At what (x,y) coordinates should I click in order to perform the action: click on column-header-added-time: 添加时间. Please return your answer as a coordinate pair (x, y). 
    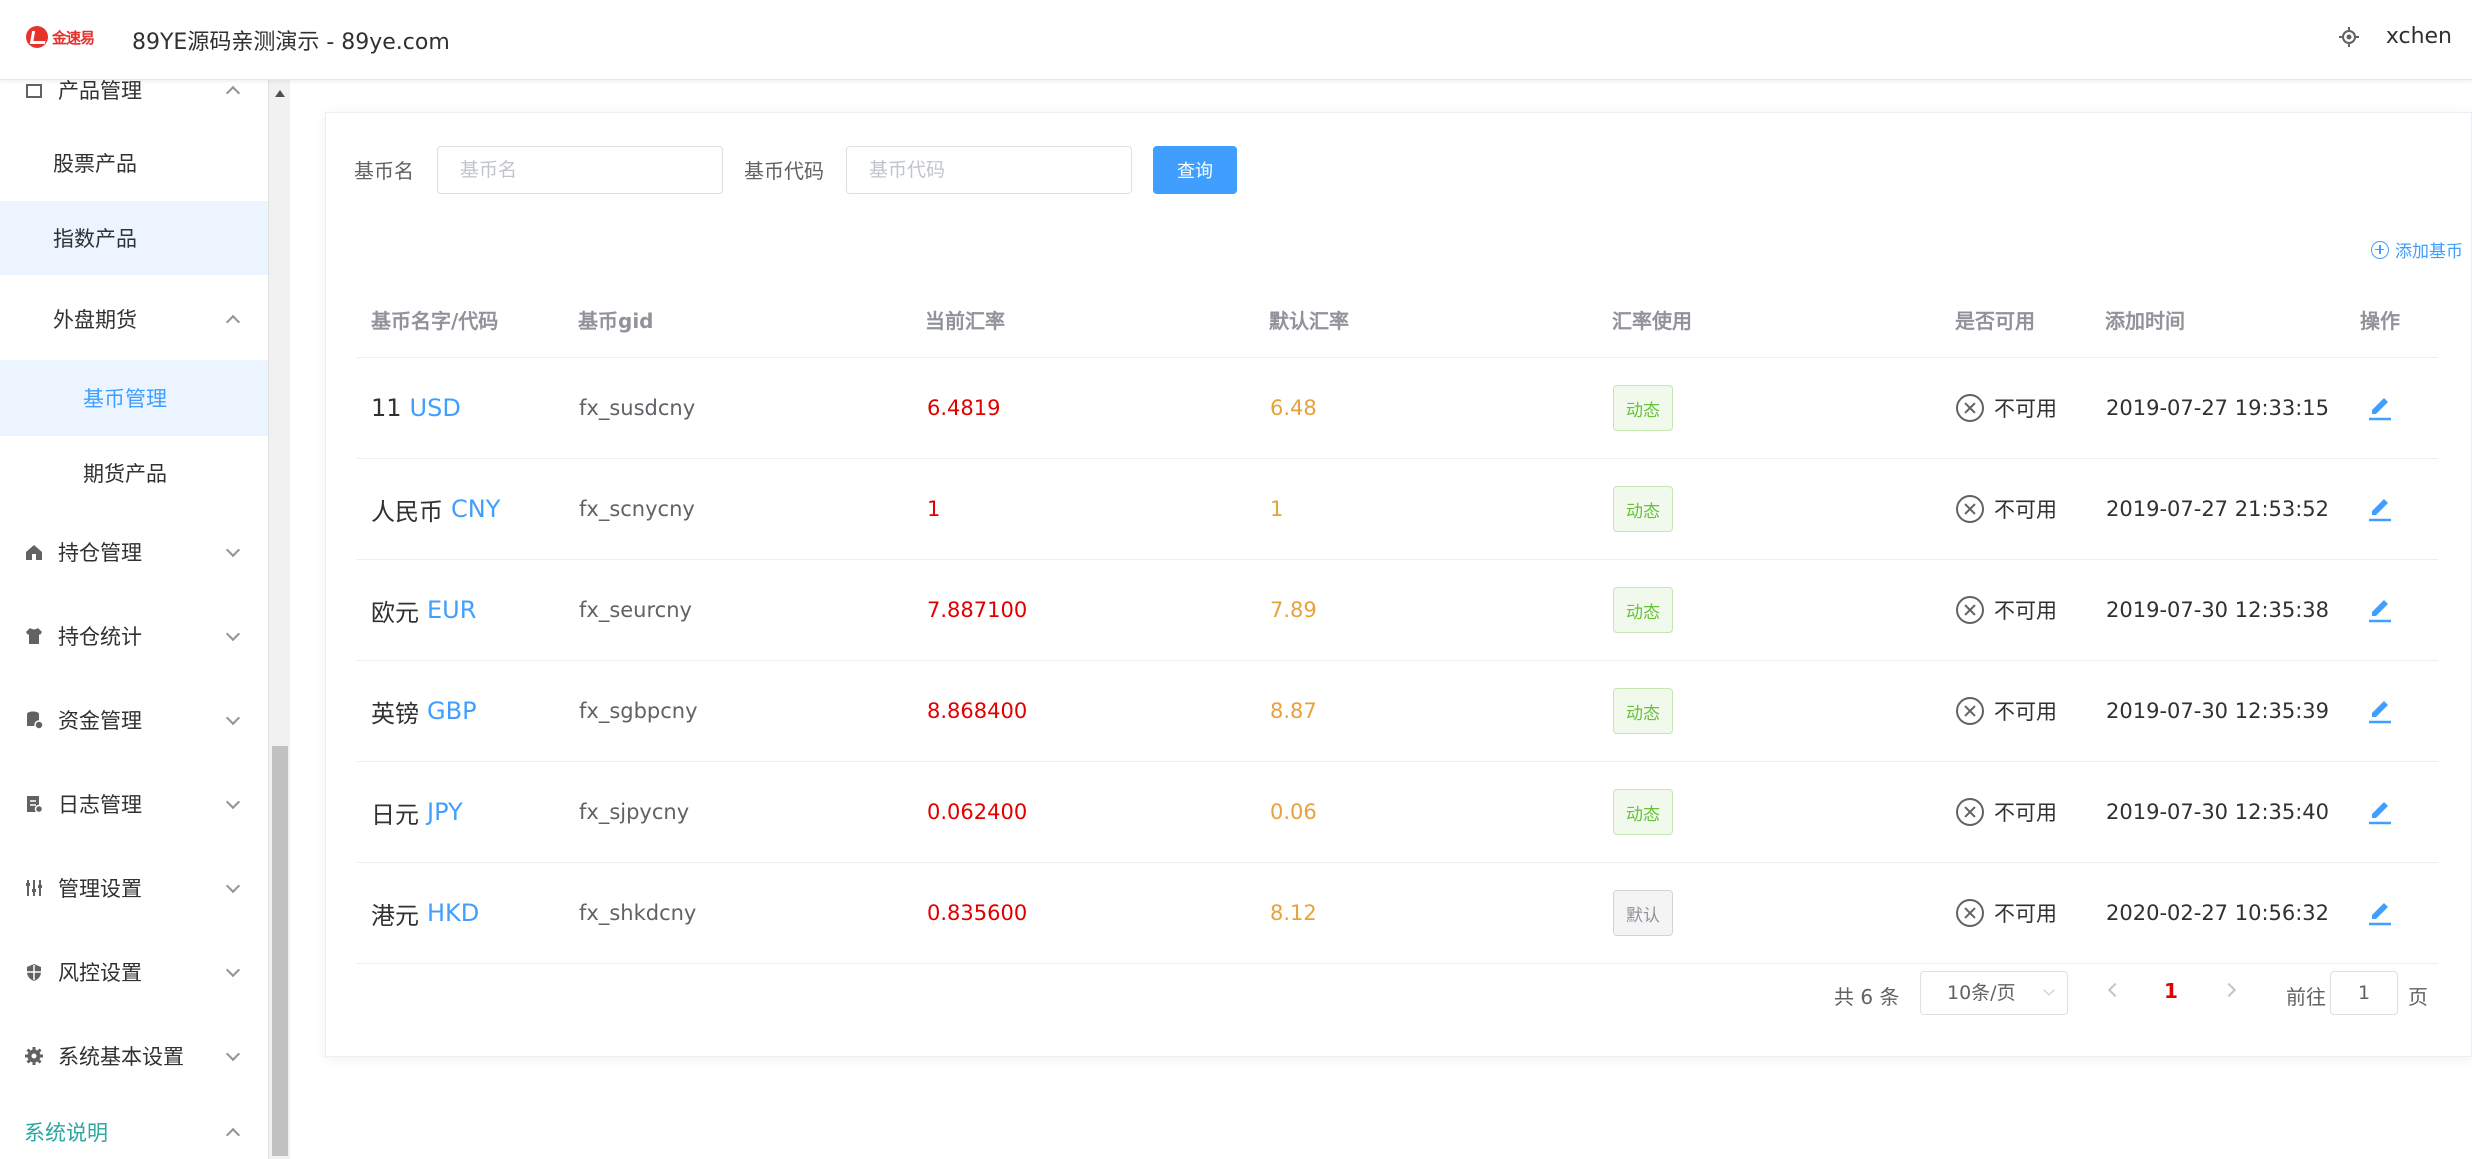
    Looking at the image, I should click on (2145, 321).